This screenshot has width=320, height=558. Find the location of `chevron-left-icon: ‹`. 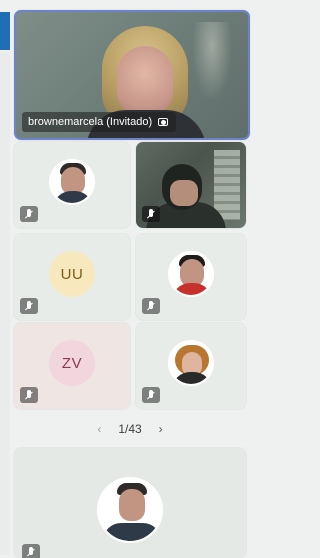

chevron-left-icon: ‹ is located at coordinates (99, 429).